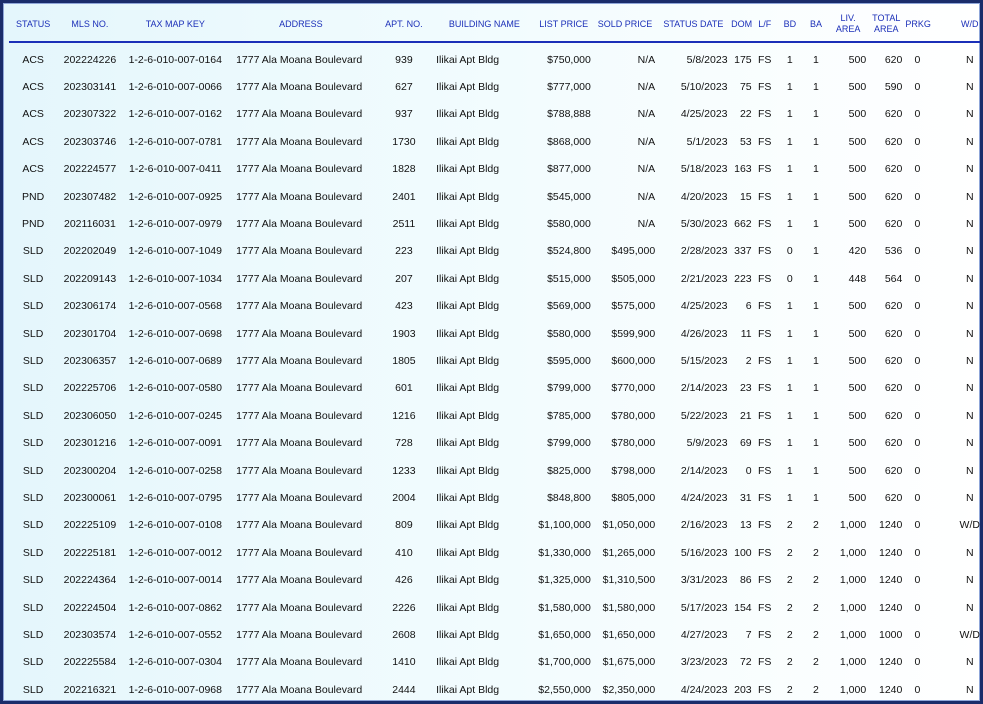  Describe the element at coordinates (633, 278) in the screenshot. I see `cell-sold-price: $505,000` at that location.